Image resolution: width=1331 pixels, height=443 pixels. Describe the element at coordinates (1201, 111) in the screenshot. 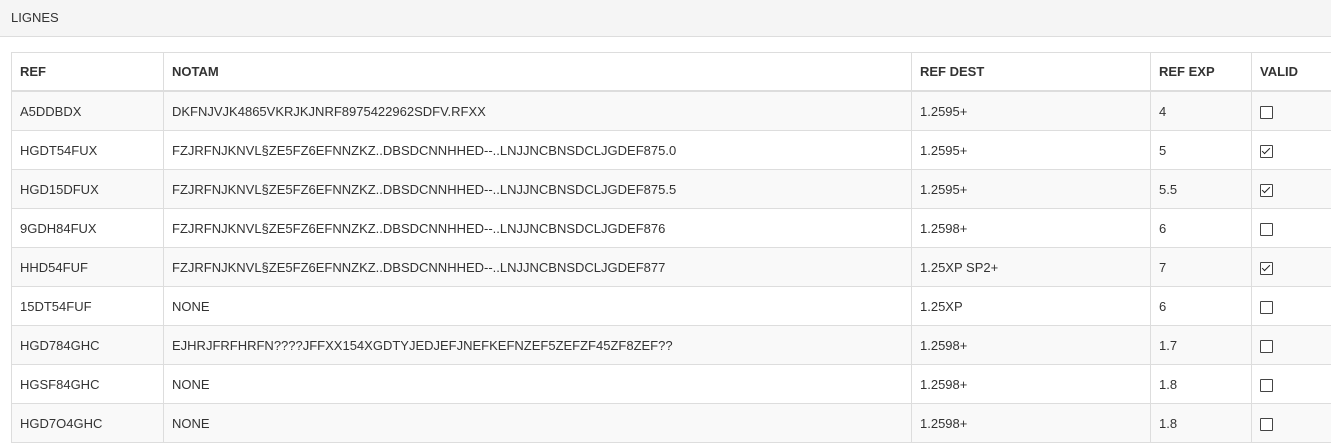

I see `cell-ref-exp: 4` at that location.